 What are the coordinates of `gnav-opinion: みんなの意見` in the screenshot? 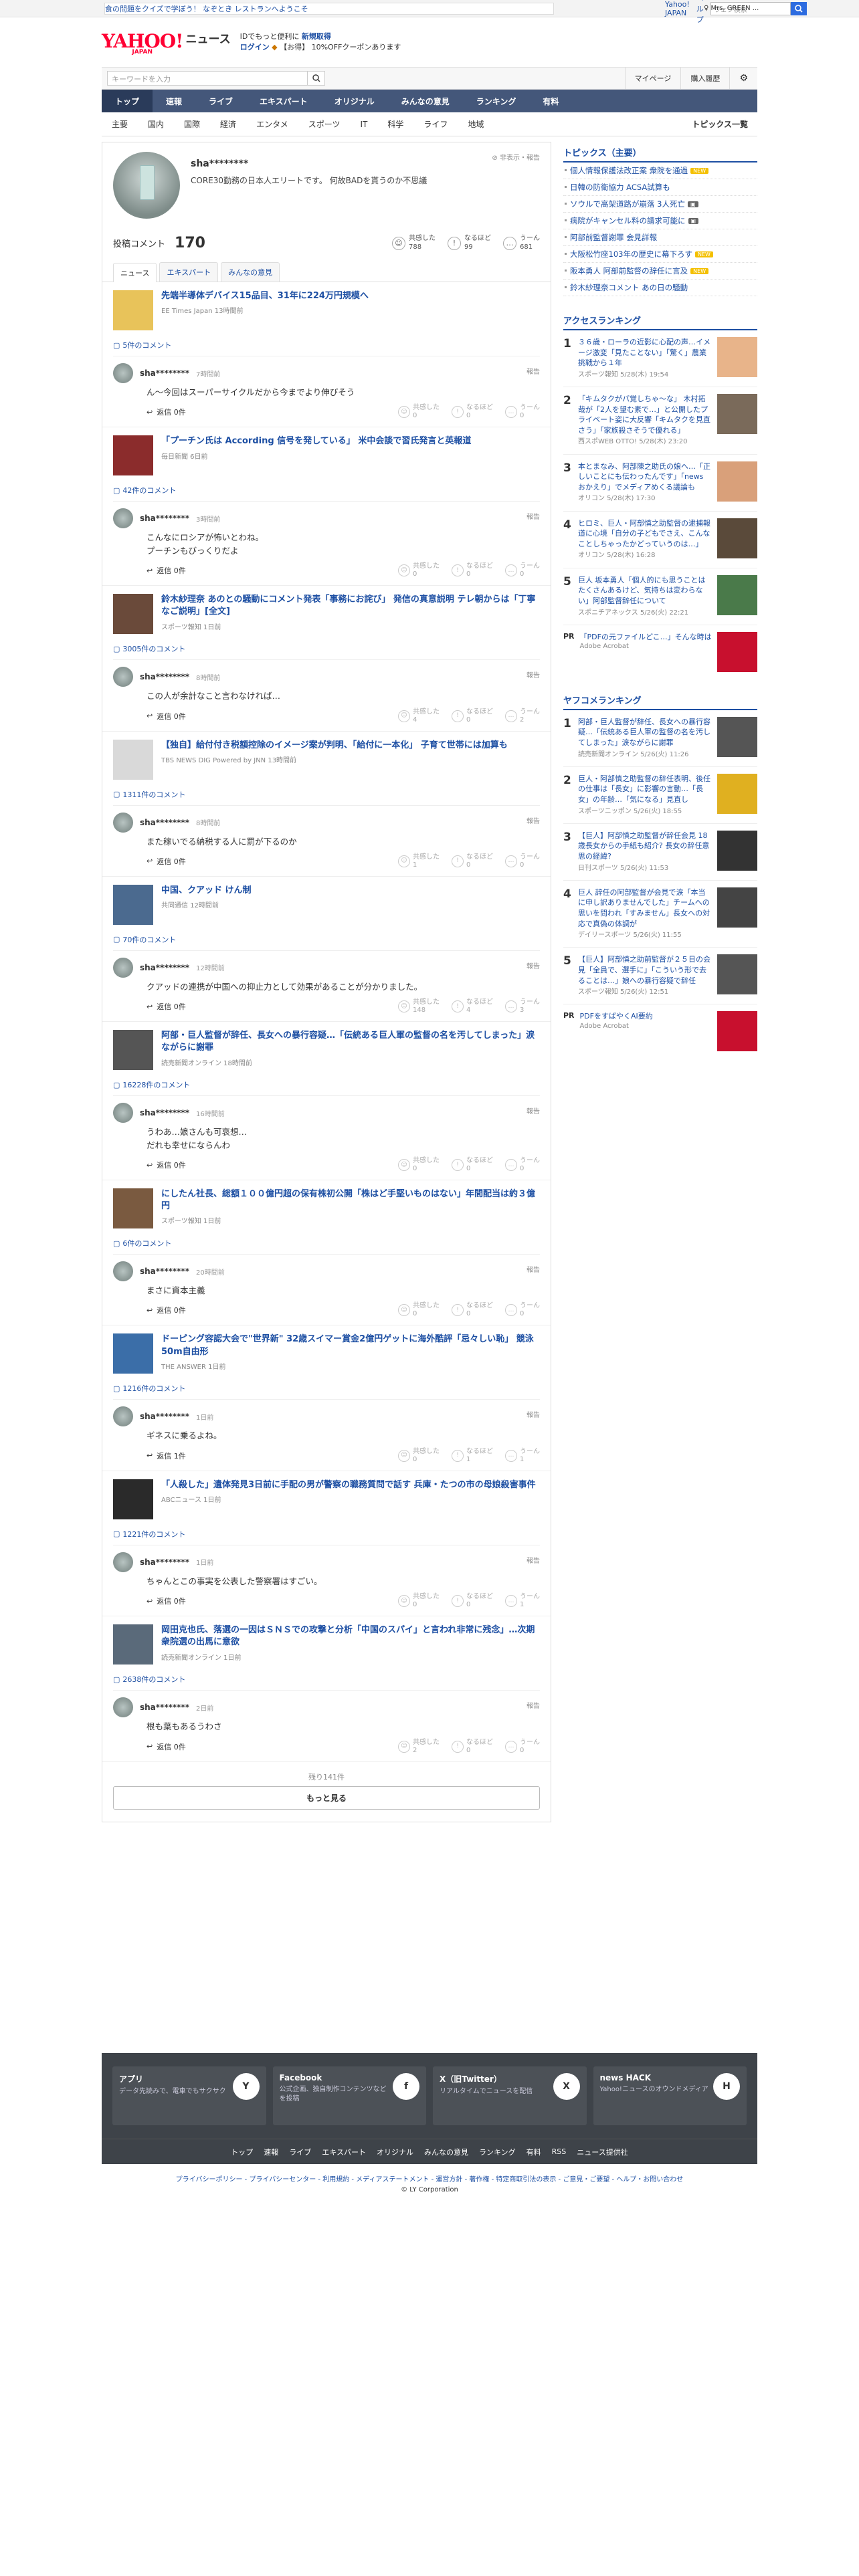 It's located at (426, 101).